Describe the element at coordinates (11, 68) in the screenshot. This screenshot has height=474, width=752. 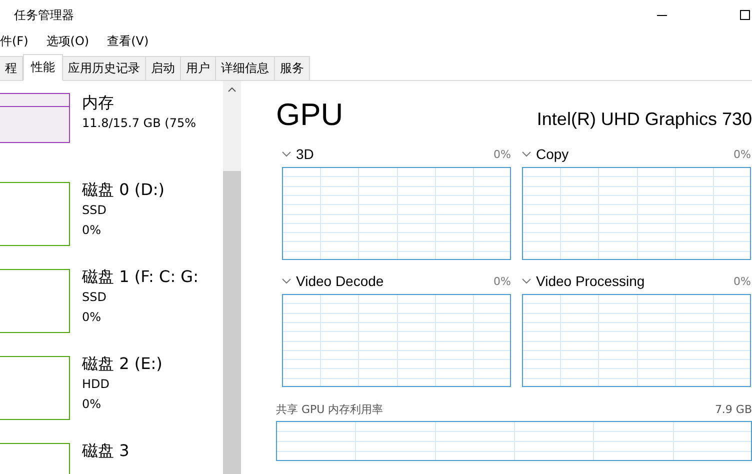
I see `tab: 程` at that location.